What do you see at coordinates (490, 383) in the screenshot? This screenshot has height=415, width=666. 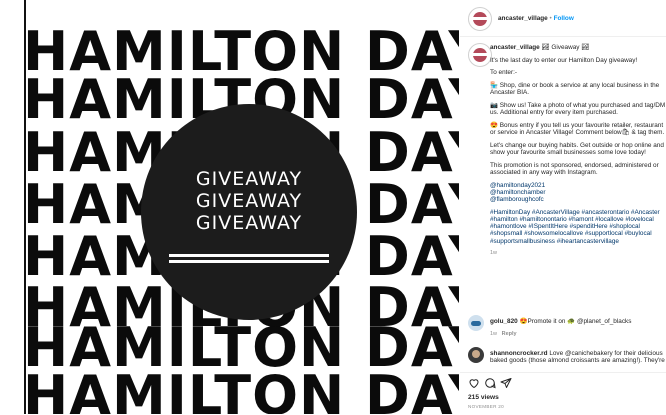 I see `comment-icon` at bounding box center [490, 383].